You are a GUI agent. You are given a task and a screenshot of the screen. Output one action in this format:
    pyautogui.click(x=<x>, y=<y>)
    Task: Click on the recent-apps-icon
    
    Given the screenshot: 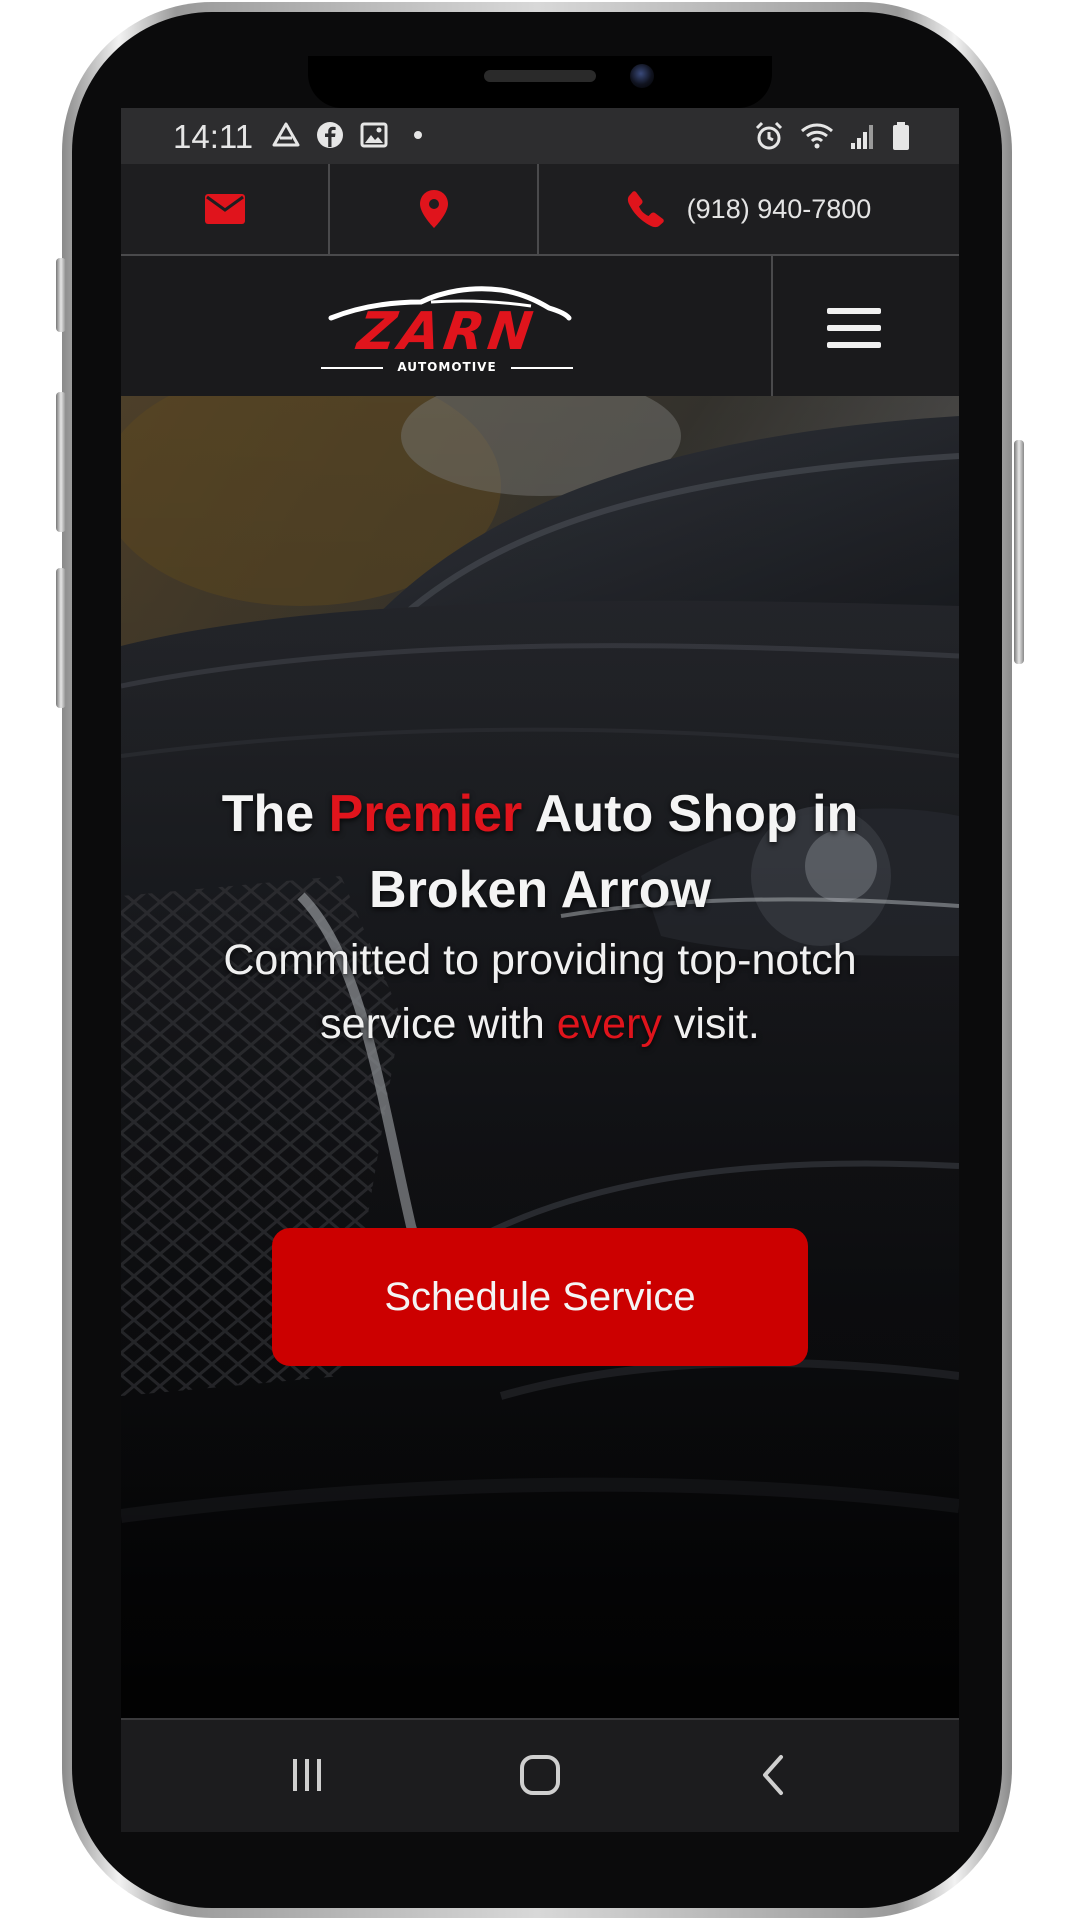 What is the action you would take?
    pyautogui.click(x=307, y=1775)
    